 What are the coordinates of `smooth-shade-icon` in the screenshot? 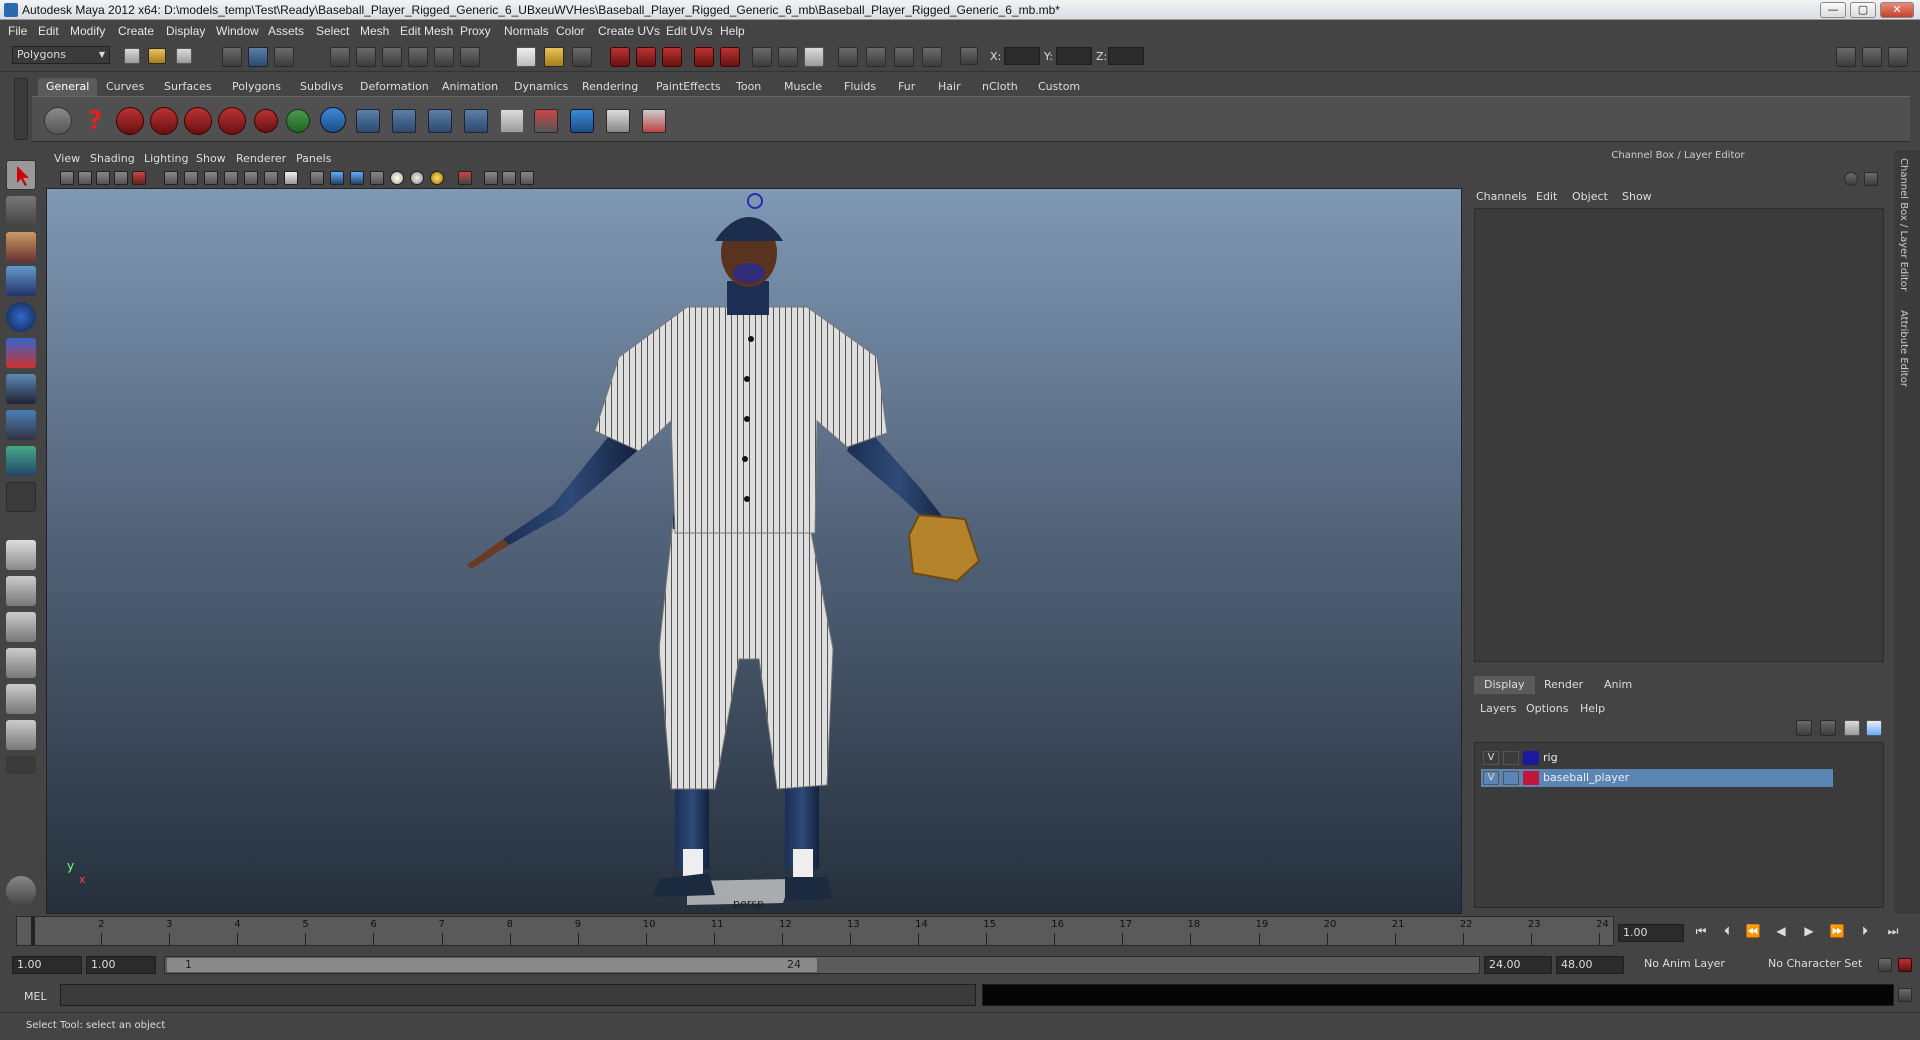 It's located at (337, 178).